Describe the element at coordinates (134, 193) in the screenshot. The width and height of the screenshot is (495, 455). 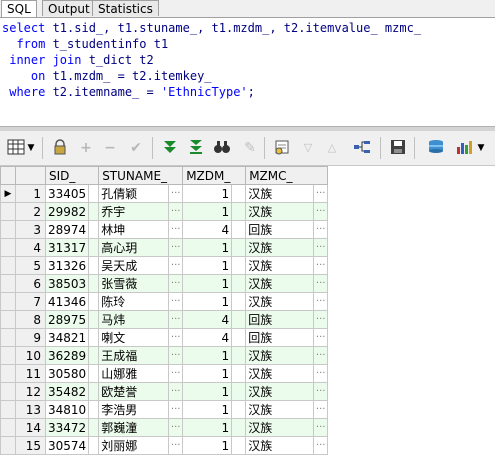
I see `cell-stuname: 孔倩颖` at that location.